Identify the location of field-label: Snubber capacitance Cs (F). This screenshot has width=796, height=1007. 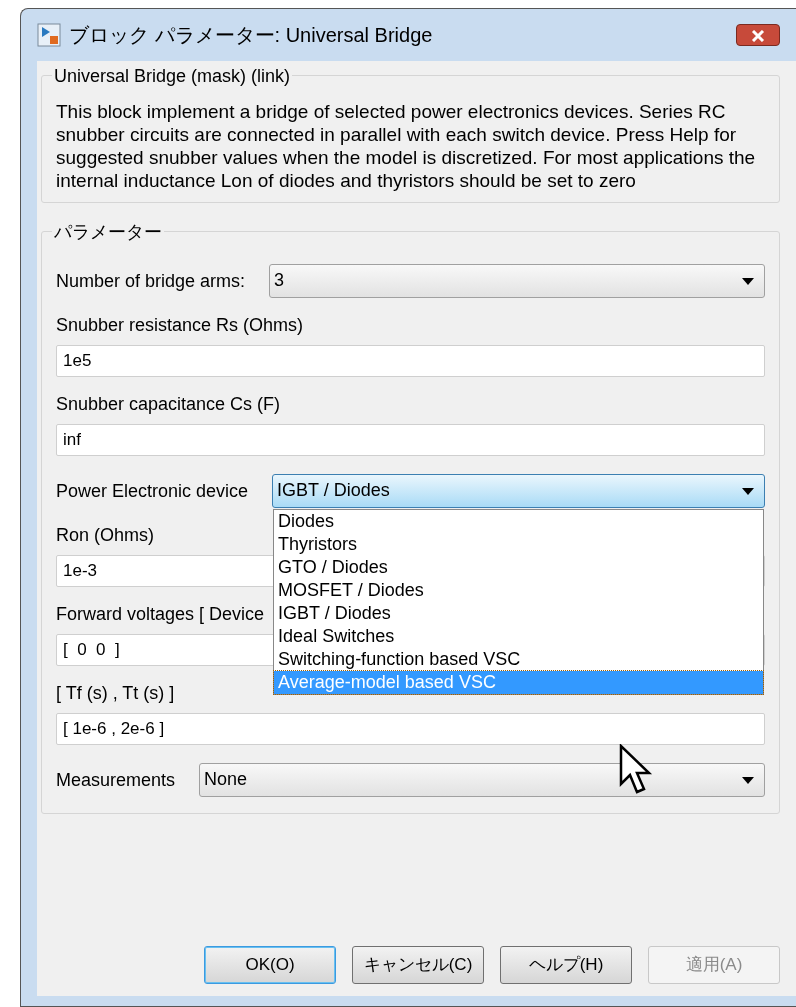
(168, 404).